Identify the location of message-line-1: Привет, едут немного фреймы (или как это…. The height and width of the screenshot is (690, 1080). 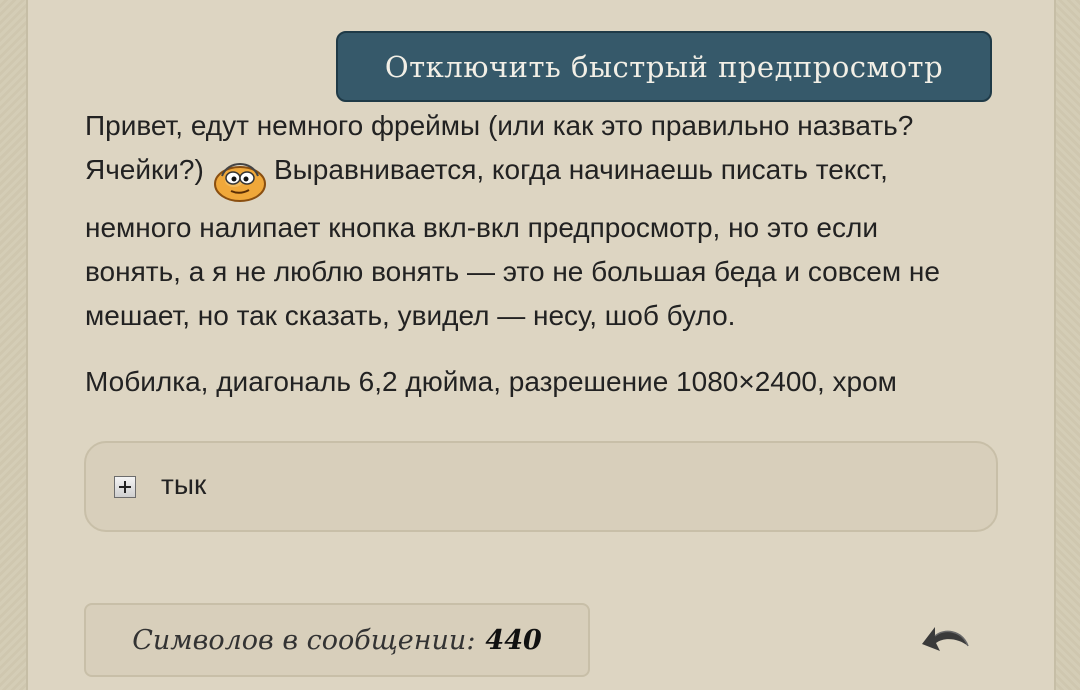
(499, 125).